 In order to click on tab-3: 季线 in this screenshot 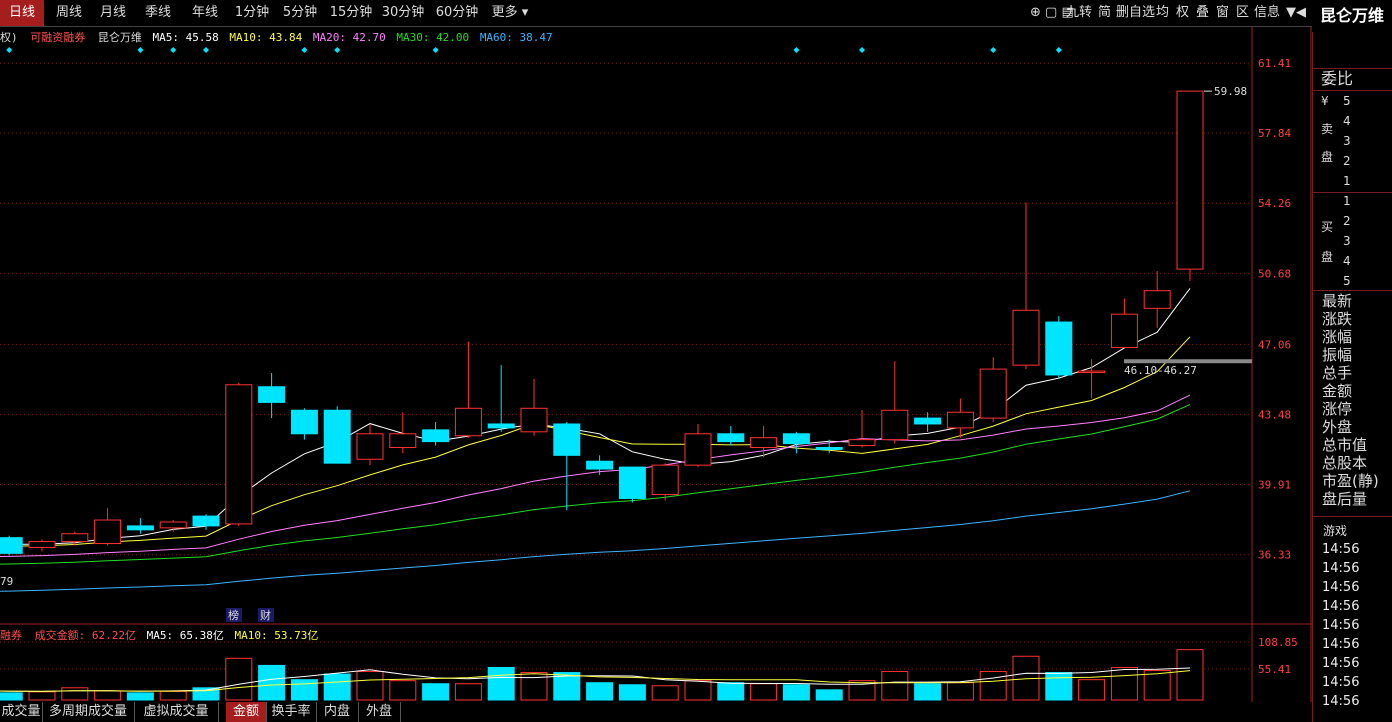, I will do `click(158, 13)`.